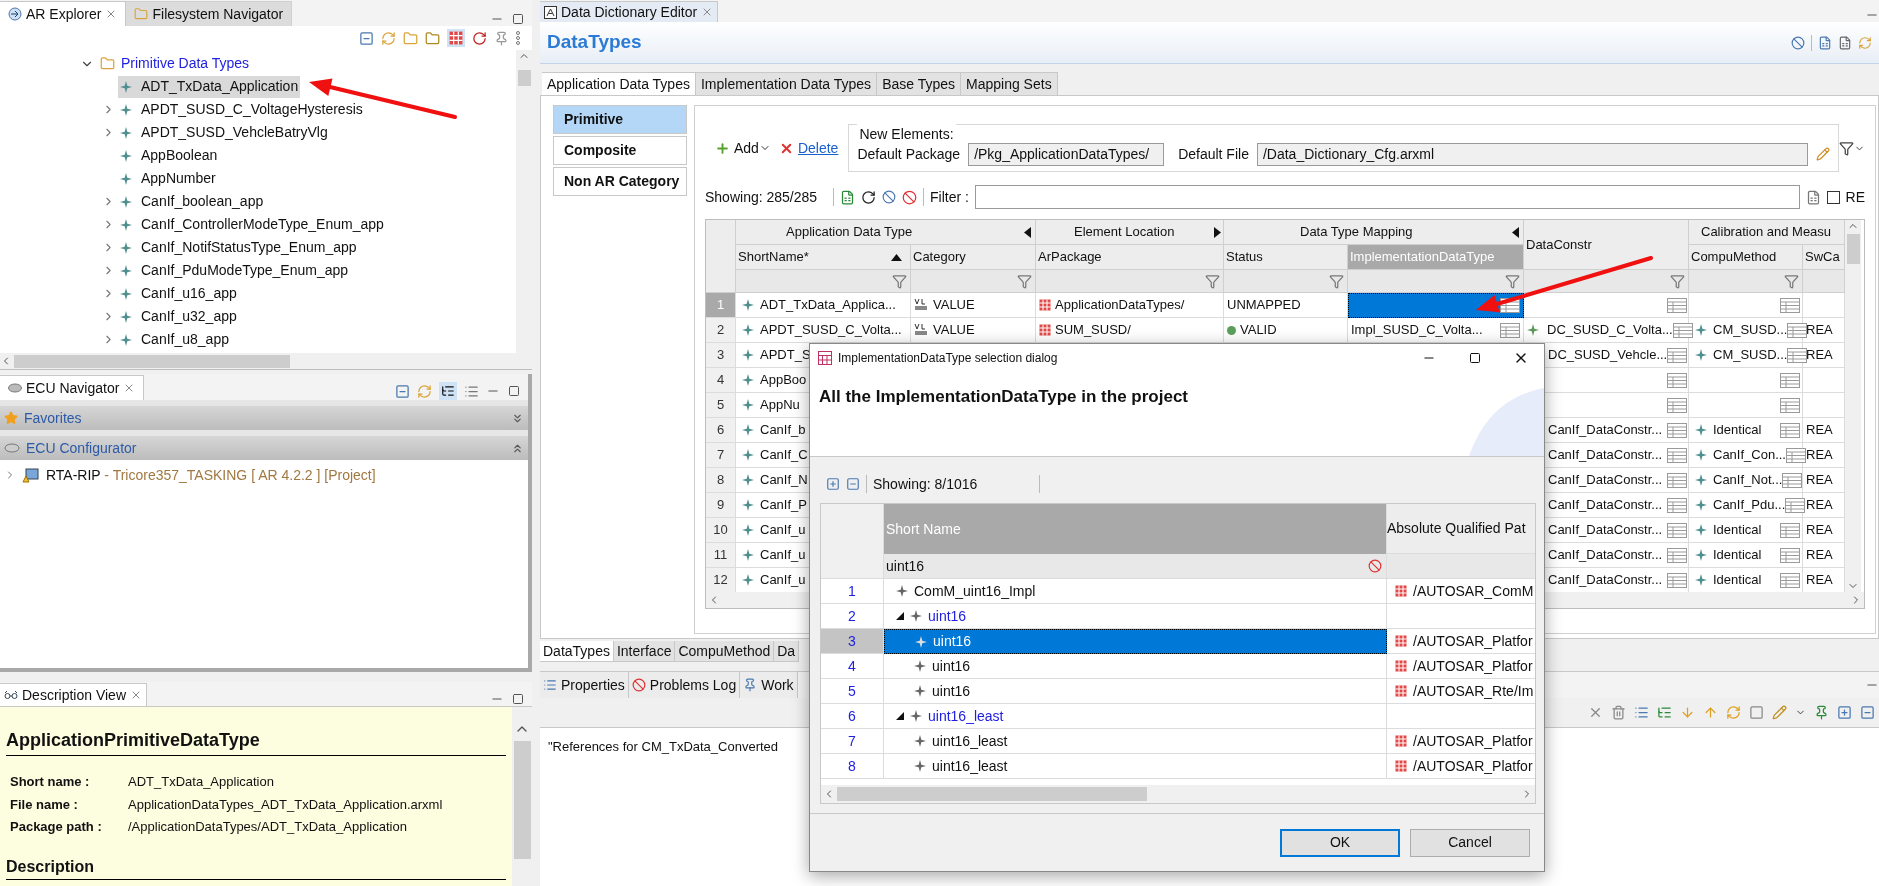 The width and height of the screenshot is (1879, 886). I want to click on cell-text: Identical, so click(1737, 555).